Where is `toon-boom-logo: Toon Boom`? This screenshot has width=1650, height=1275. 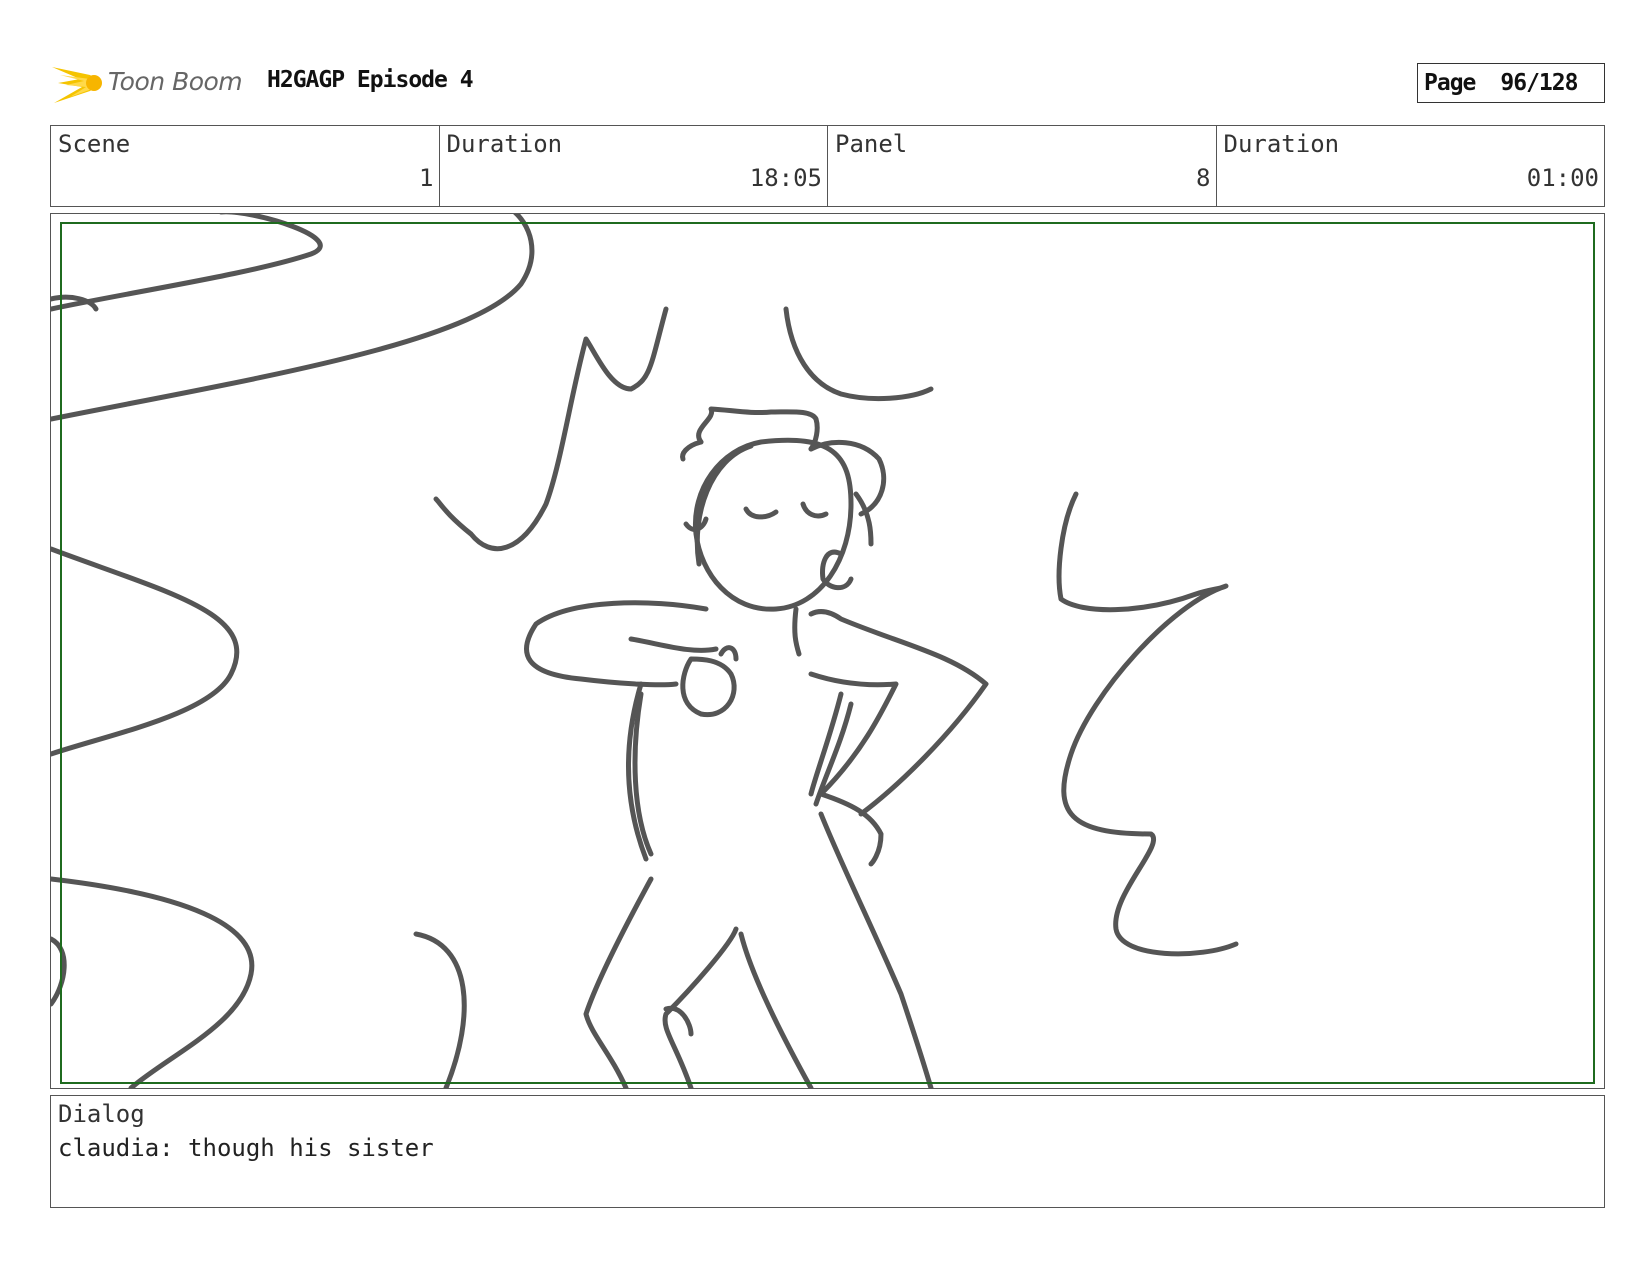 toon-boom-logo: Toon Boom is located at coordinates (150, 83).